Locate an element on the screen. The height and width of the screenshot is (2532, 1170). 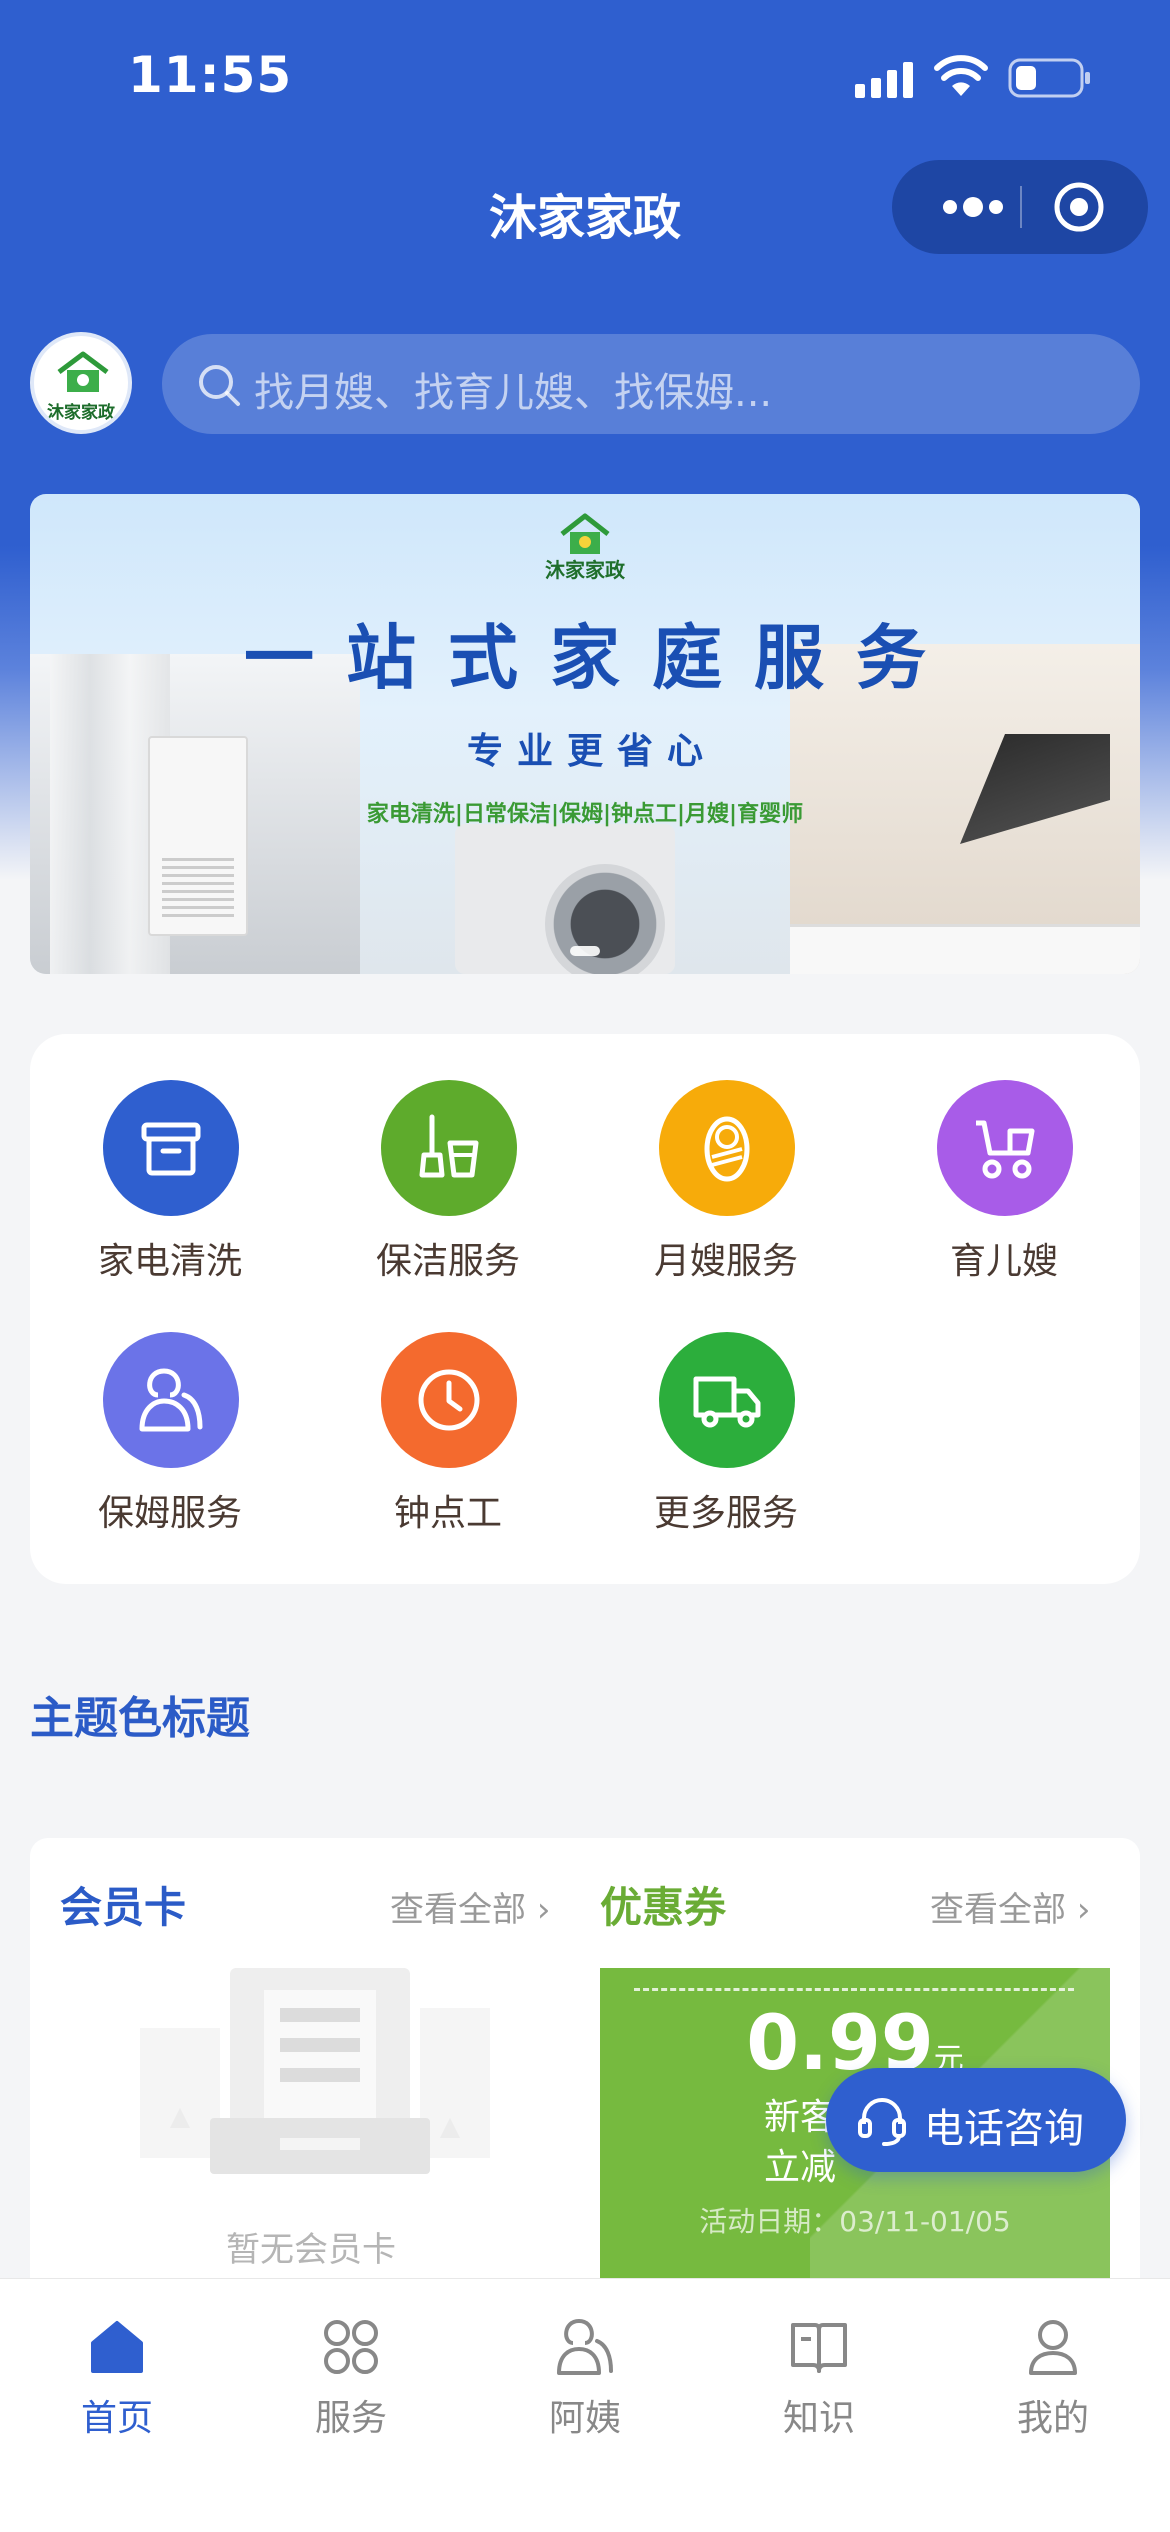
close-miniprogram-icon is located at coordinates (1079, 207).